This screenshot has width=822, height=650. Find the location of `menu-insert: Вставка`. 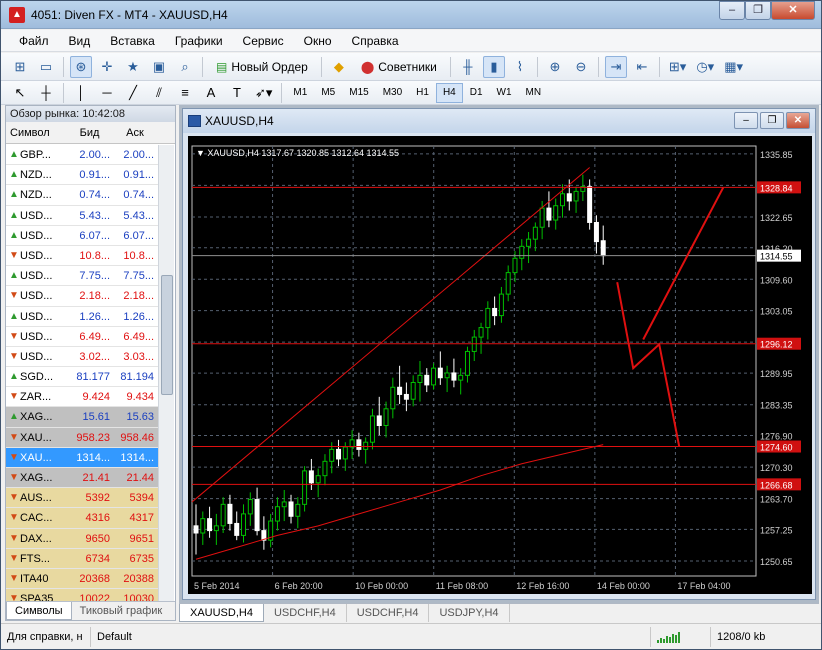

menu-insert: Вставка is located at coordinates (132, 41).